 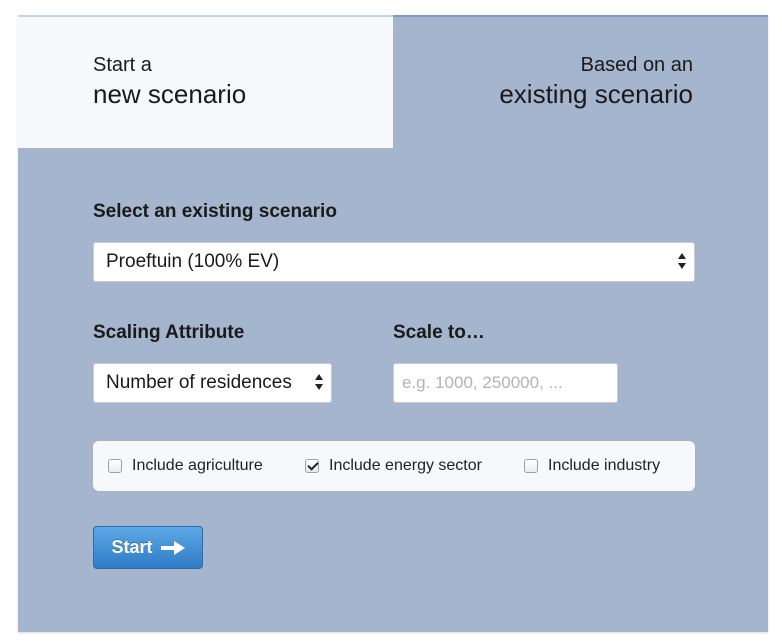 What do you see at coordinates (169, 332) in the screenshot?
I see `scaling-attribute-label: Scaling Attribute` at bounding box center [169, 332].